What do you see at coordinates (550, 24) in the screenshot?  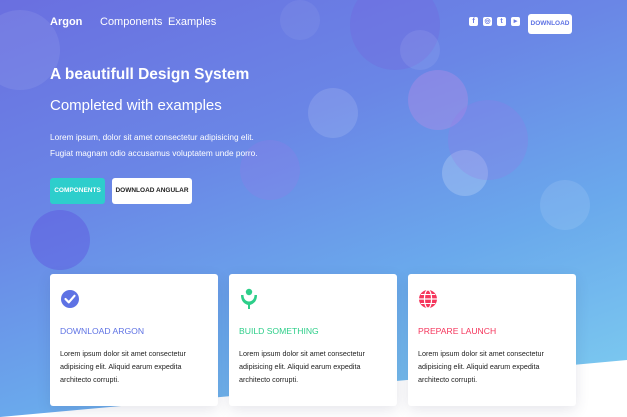 I see `download-button: DOWNLOAD` at bounding box center [550, 24].